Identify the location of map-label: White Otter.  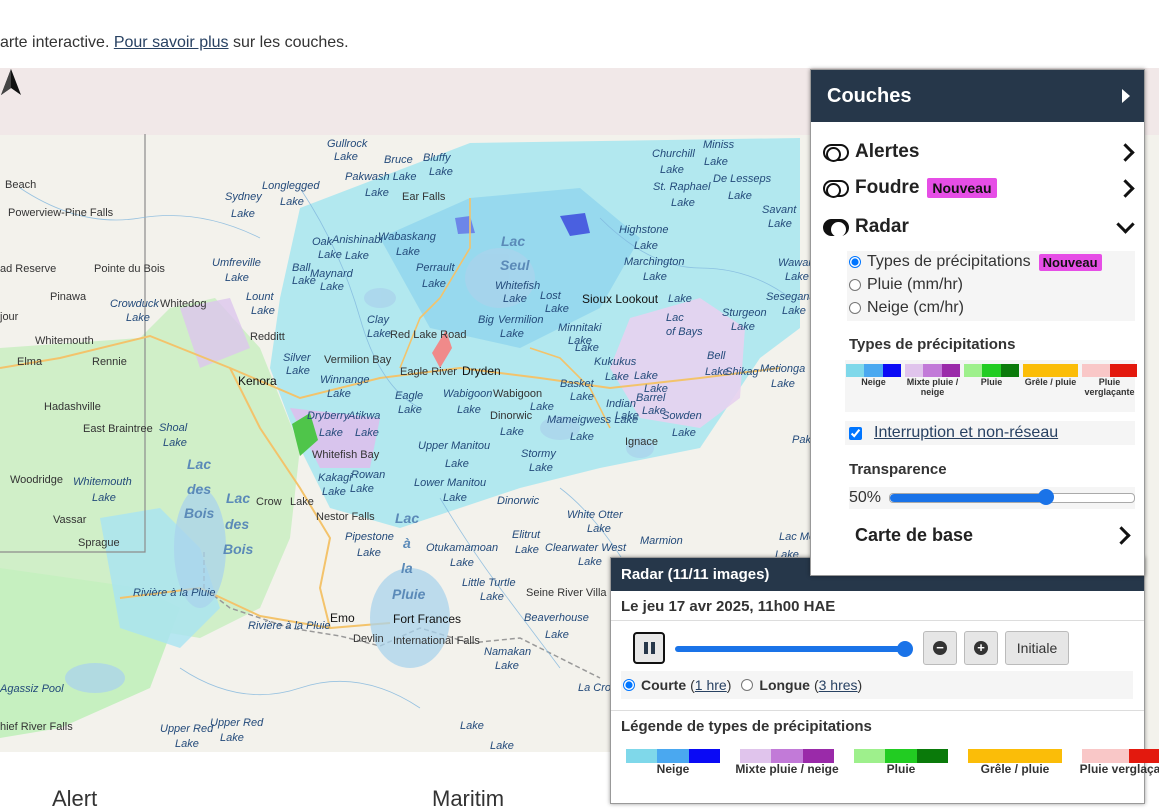
(595, 515).